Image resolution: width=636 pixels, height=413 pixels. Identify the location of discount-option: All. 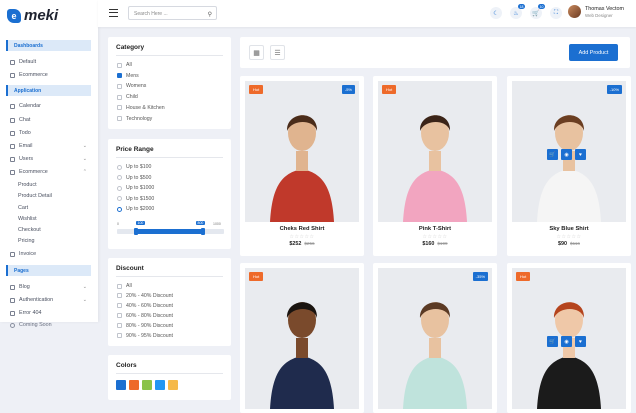
(124, 286).